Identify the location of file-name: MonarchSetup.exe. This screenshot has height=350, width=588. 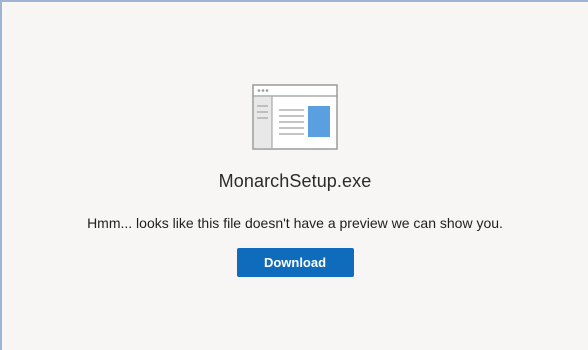
(295, 181).